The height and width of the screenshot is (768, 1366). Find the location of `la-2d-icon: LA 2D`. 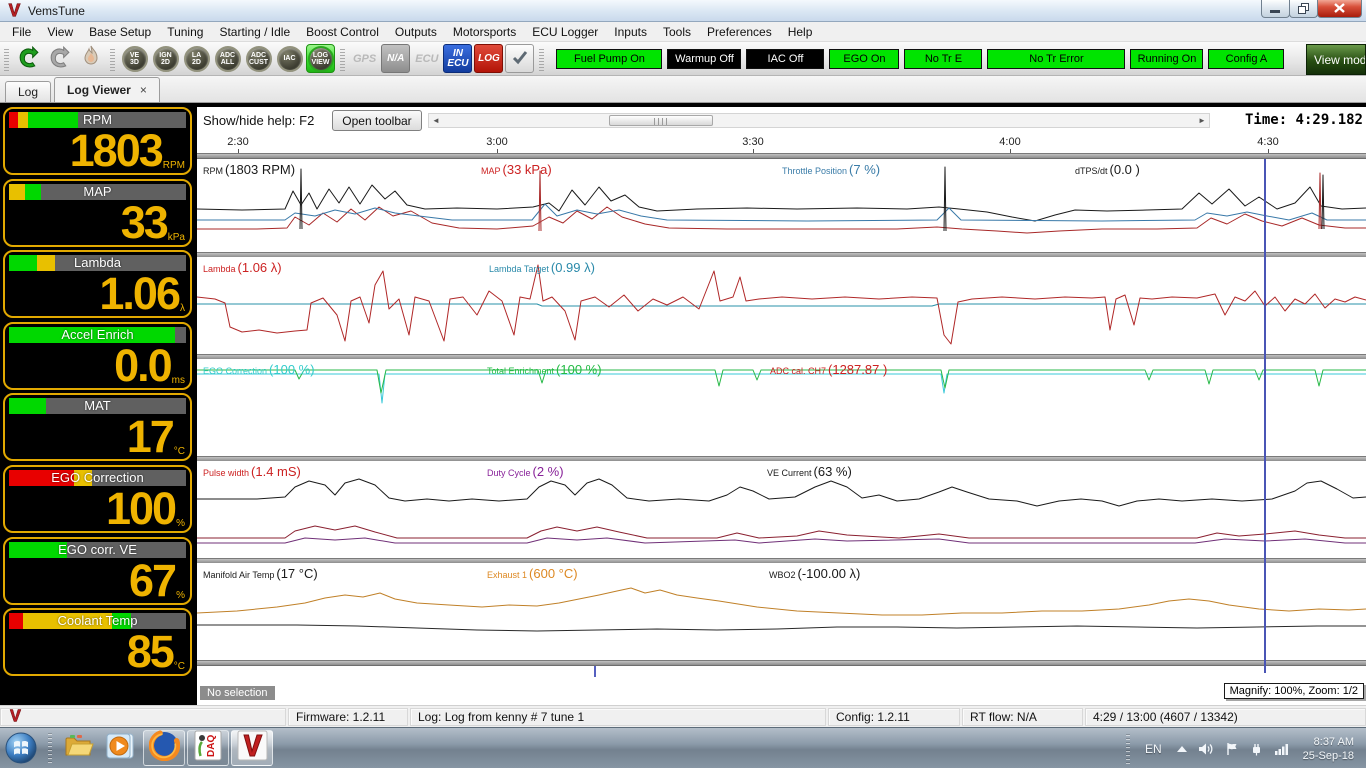

la-2d-icon: LA 2D is located at coordinates (196, 58).